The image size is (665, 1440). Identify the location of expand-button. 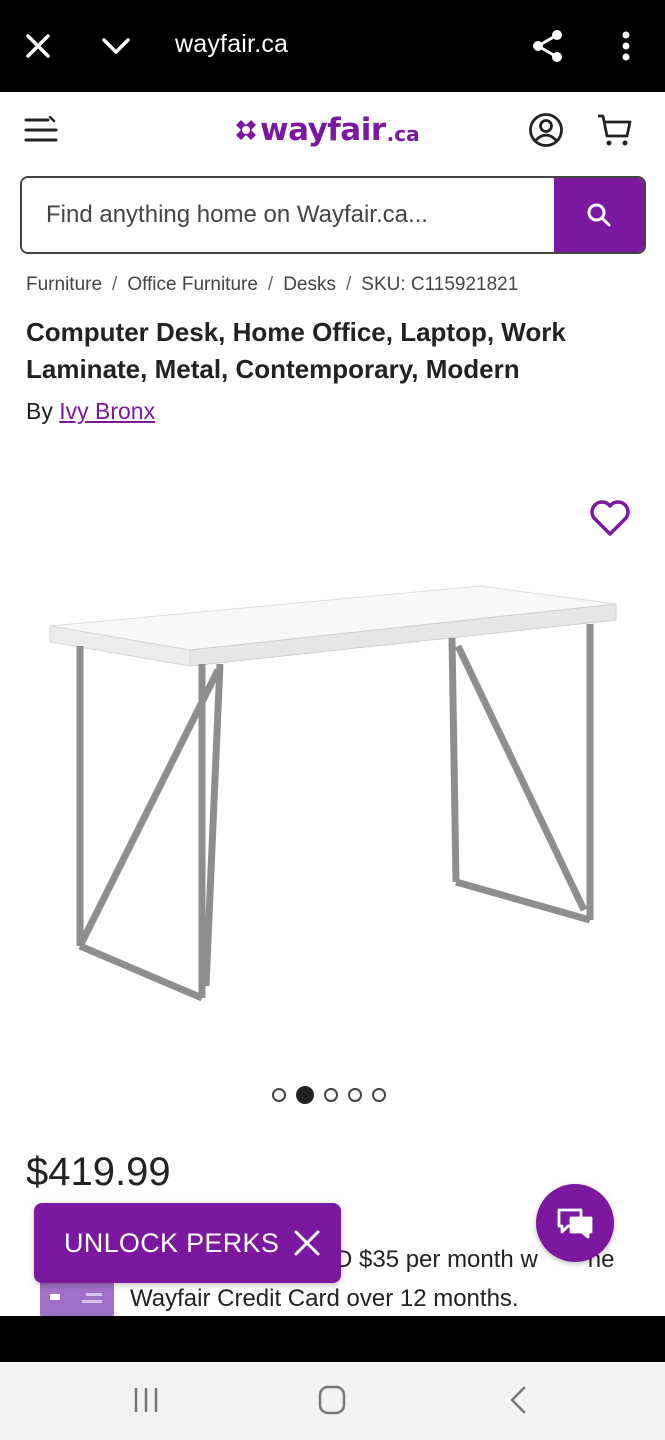
(116, 46).